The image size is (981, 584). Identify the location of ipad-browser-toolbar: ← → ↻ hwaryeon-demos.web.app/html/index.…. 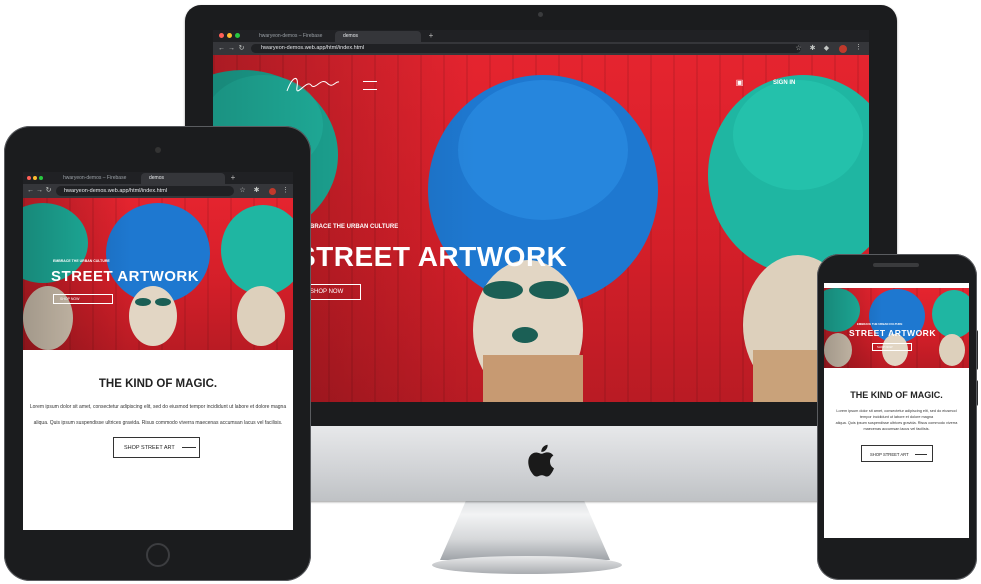
(158, 191).